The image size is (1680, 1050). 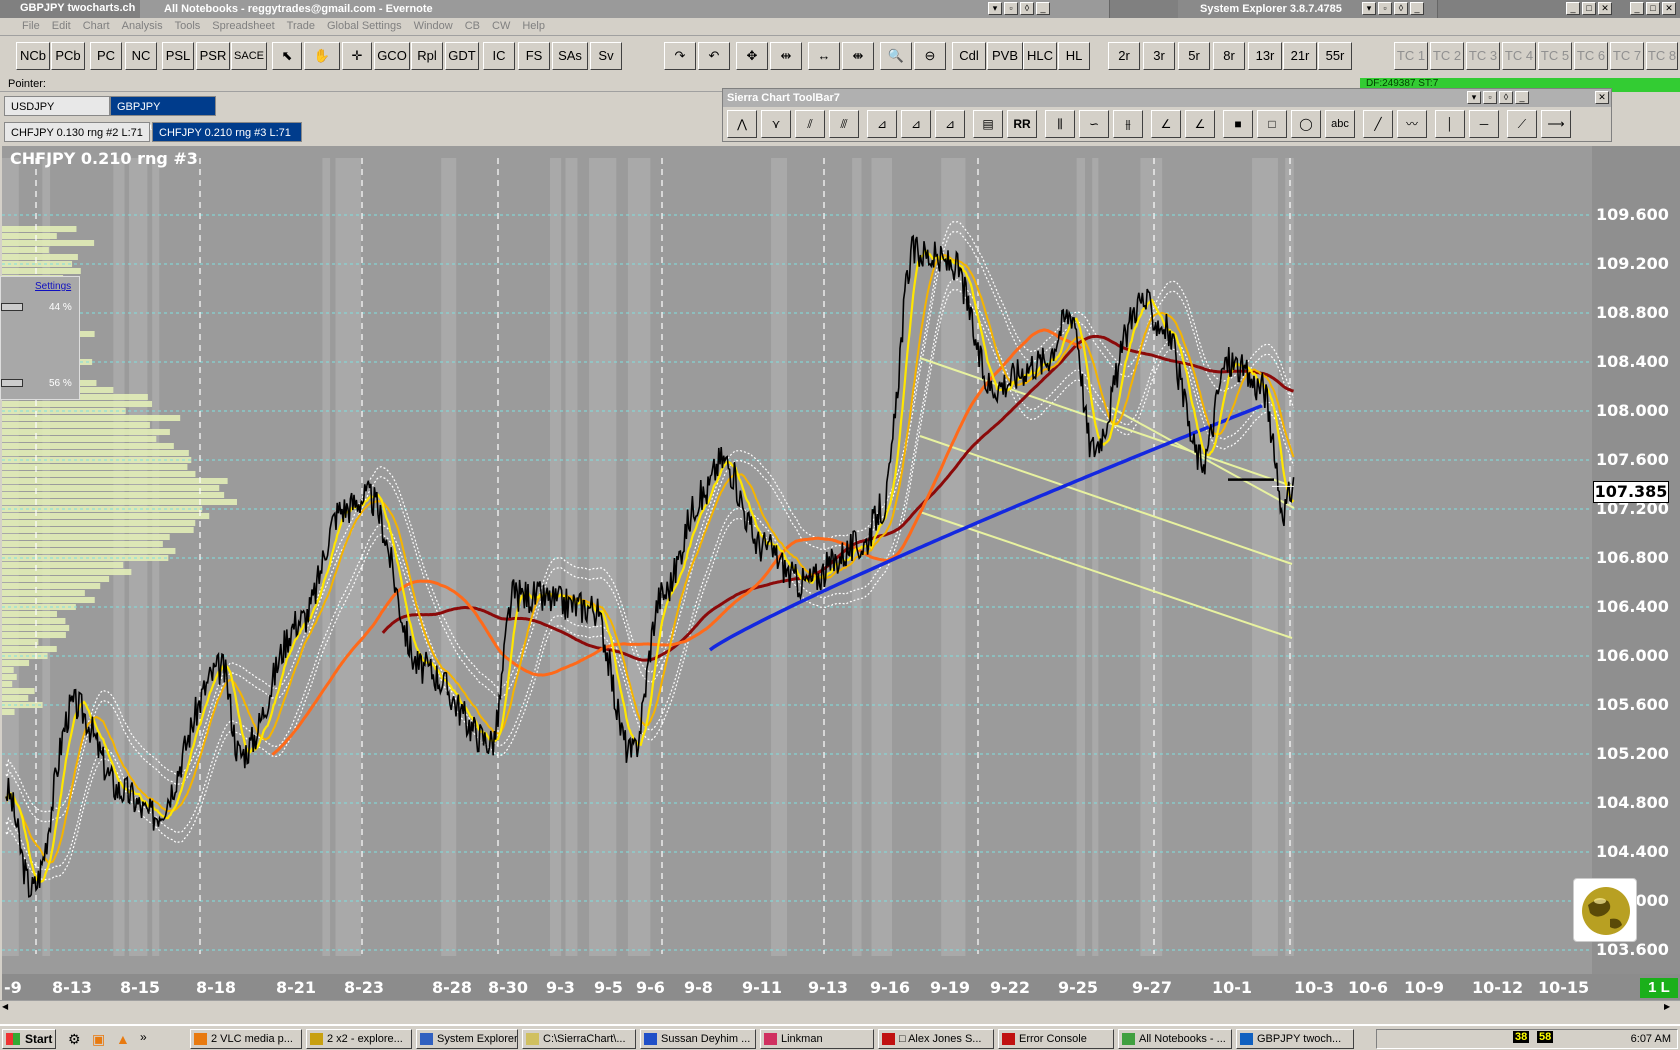 What do you see at coordinates (467, 1039) in the screenshot?
I see `taskbar-item: System Explorer` at bounding box center [467, 1039].